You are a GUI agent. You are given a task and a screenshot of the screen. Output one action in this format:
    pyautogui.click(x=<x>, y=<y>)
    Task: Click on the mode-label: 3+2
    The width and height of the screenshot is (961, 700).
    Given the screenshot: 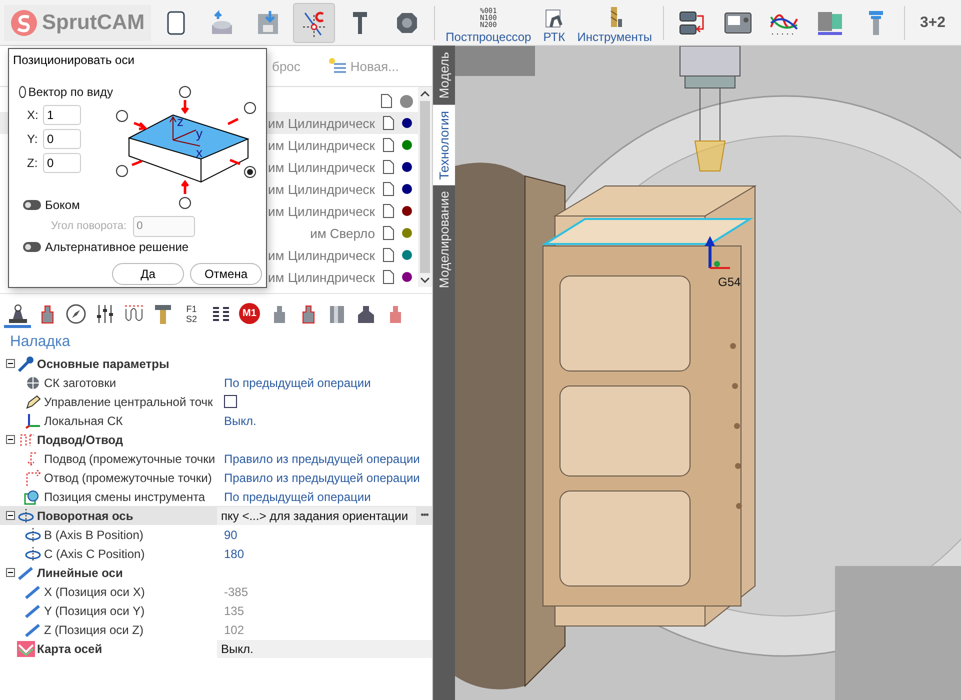 What is the action you would take?
    pyautogui.click(x=932, y=22)
    